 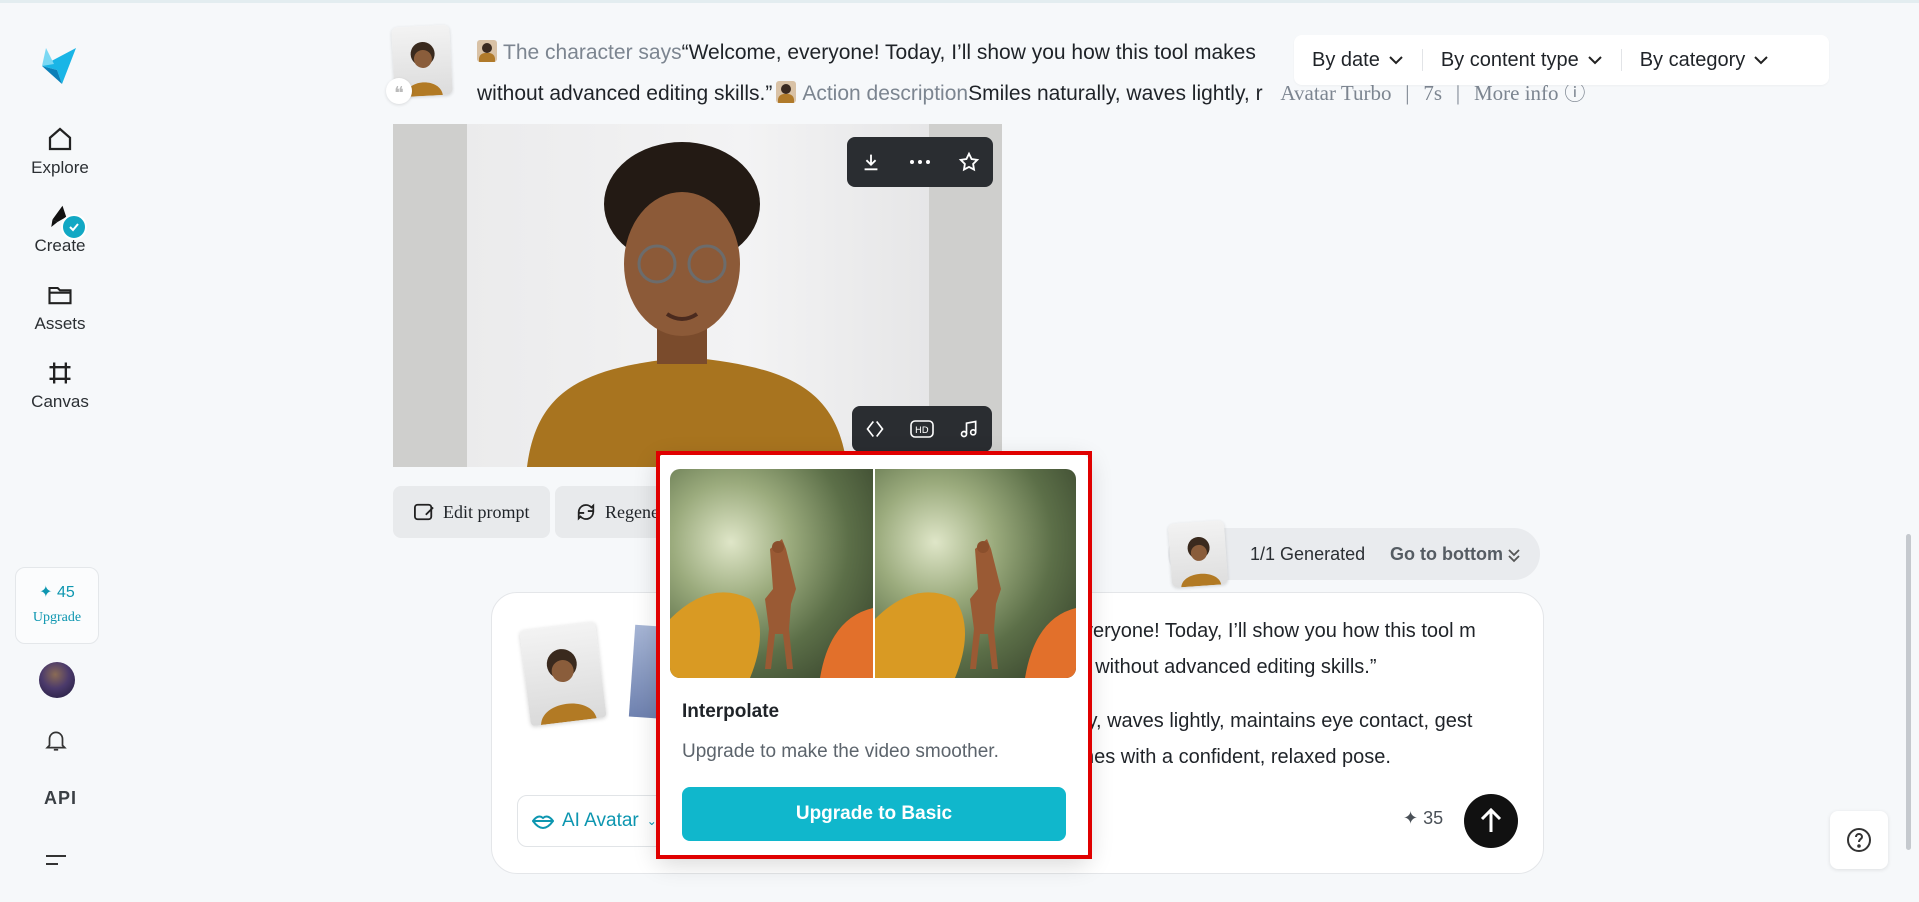 What do you see at coordinates (60, 373) in the screenshot?
I see `canvas-icon` at bounding box center [60, 373].